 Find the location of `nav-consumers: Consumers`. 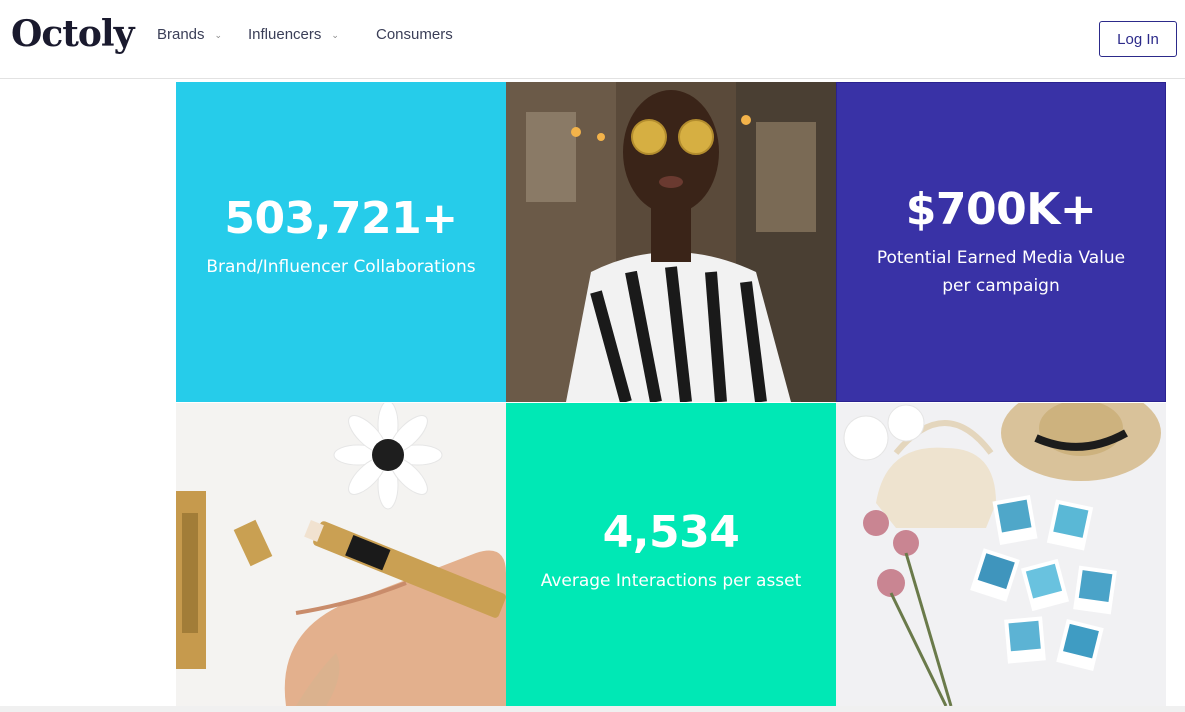

nav-consumers: Consumers is located at coordinates (414, 35).